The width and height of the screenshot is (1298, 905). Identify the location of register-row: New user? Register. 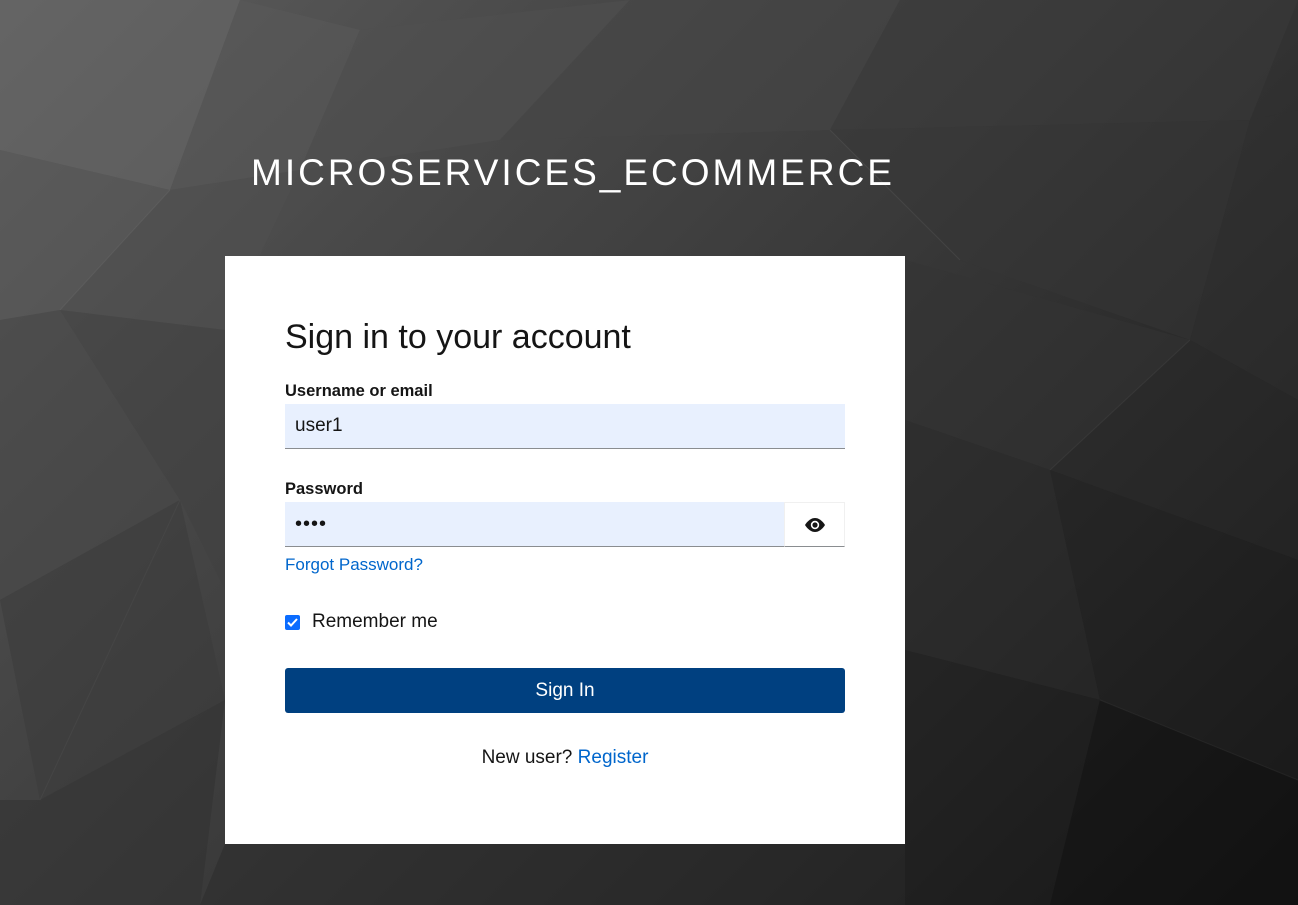
(565, 758).